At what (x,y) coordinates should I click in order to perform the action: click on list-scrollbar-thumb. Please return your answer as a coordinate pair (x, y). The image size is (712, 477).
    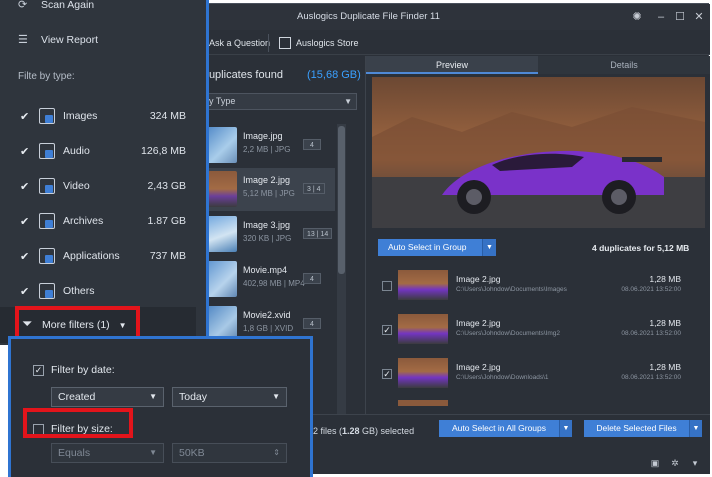
    Looking at the image, I should click on (341, 200).